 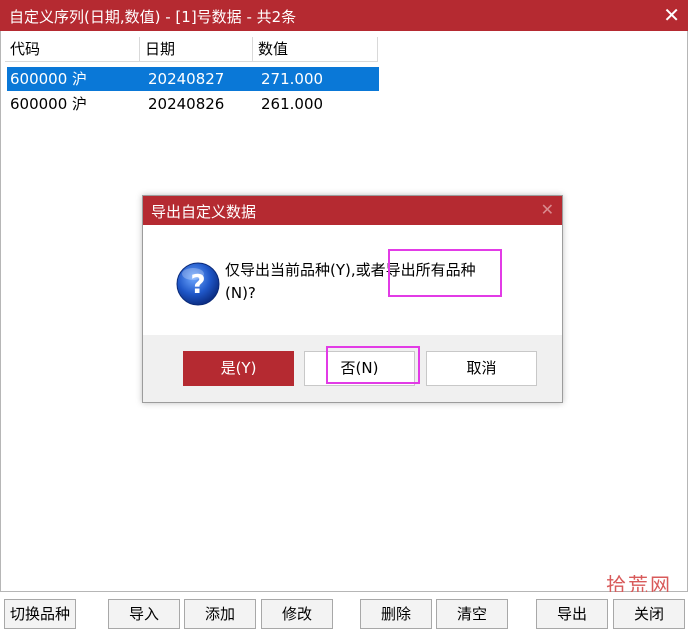 What do you see at coordinates (292, 104) in the screenshot?
I see `cell-value: 261.000` at bounding box center [292, 104].